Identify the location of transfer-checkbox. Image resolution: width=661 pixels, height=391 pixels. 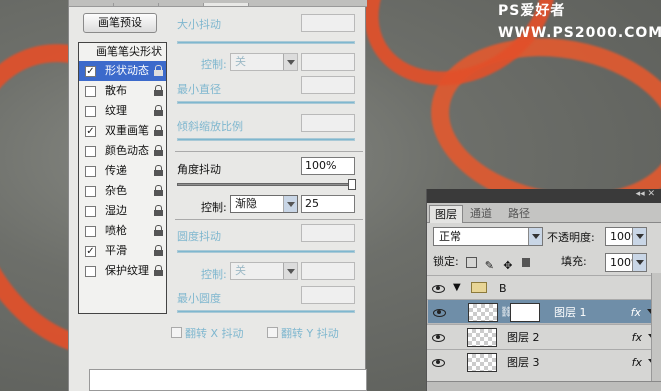
(90, 171).